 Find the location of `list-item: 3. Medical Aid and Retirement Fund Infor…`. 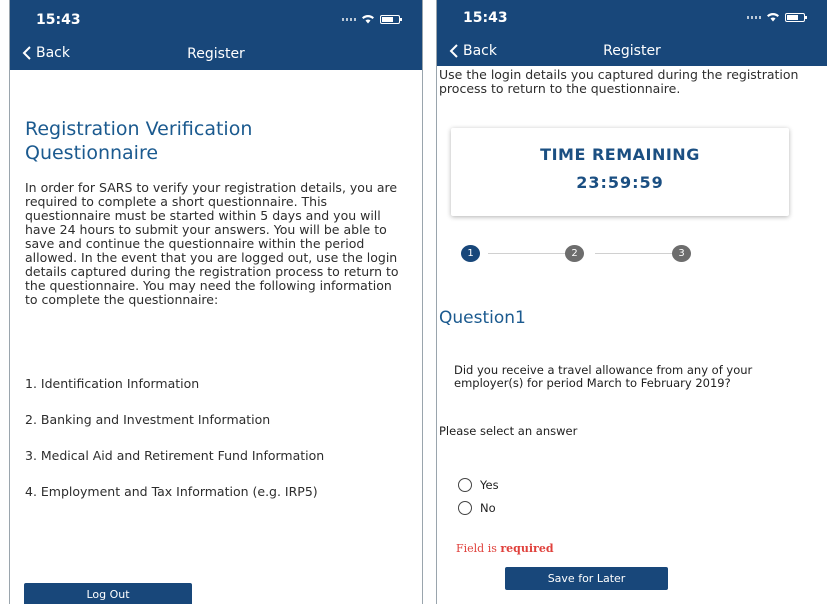

list-item: 3. Medical Aid and Retirement Fund Infor… is located at coordinates (175, 455).